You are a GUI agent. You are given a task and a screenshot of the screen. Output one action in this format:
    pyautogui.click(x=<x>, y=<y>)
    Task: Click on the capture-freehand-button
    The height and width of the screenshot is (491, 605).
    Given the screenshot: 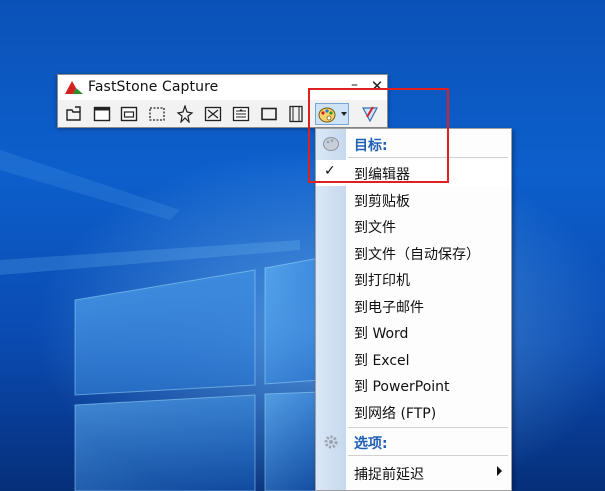 What is the action you would take?
    pyautogui.click(x=185, y=114)
    